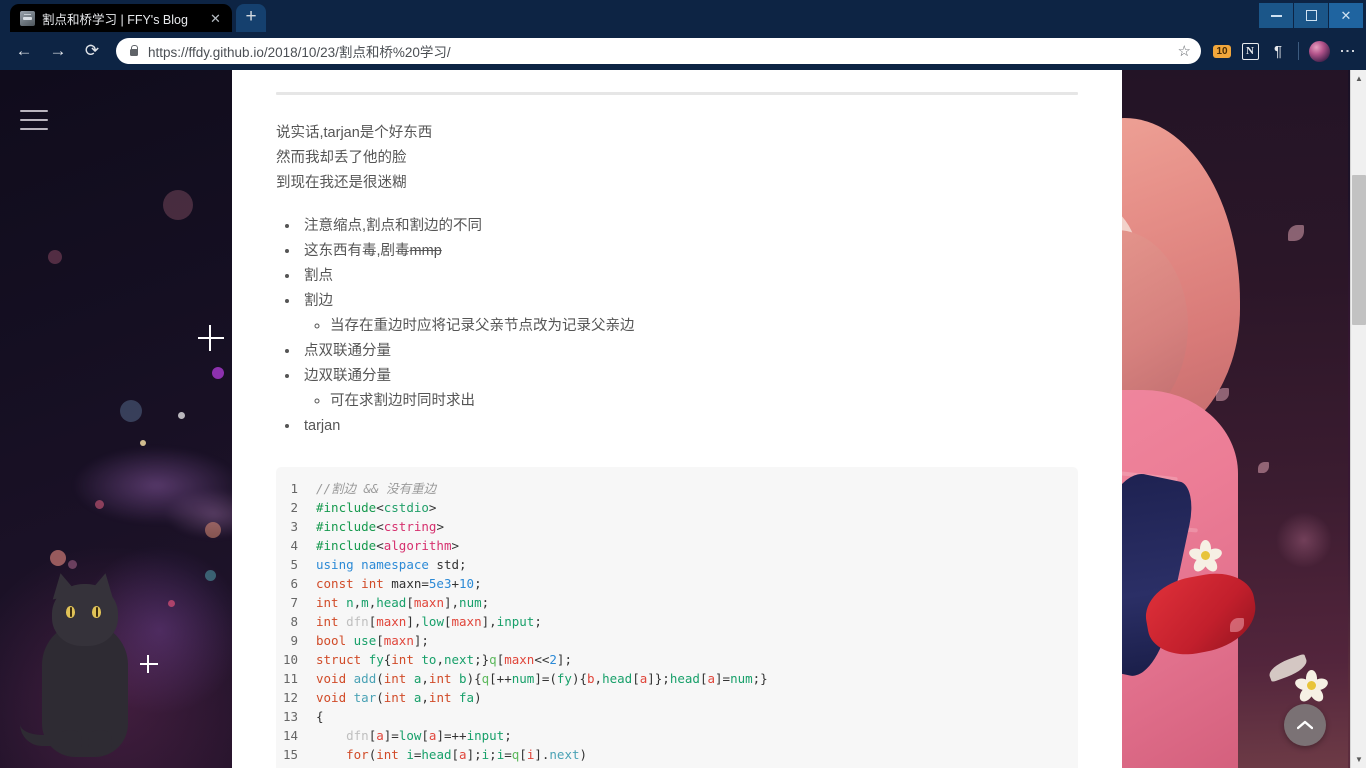 The height and width of the screenshot is (768, 1366). Describe the element at coordinates (677, 545) in the screenshot. I see `code-line: 4 #include<algorithm>` at that location.